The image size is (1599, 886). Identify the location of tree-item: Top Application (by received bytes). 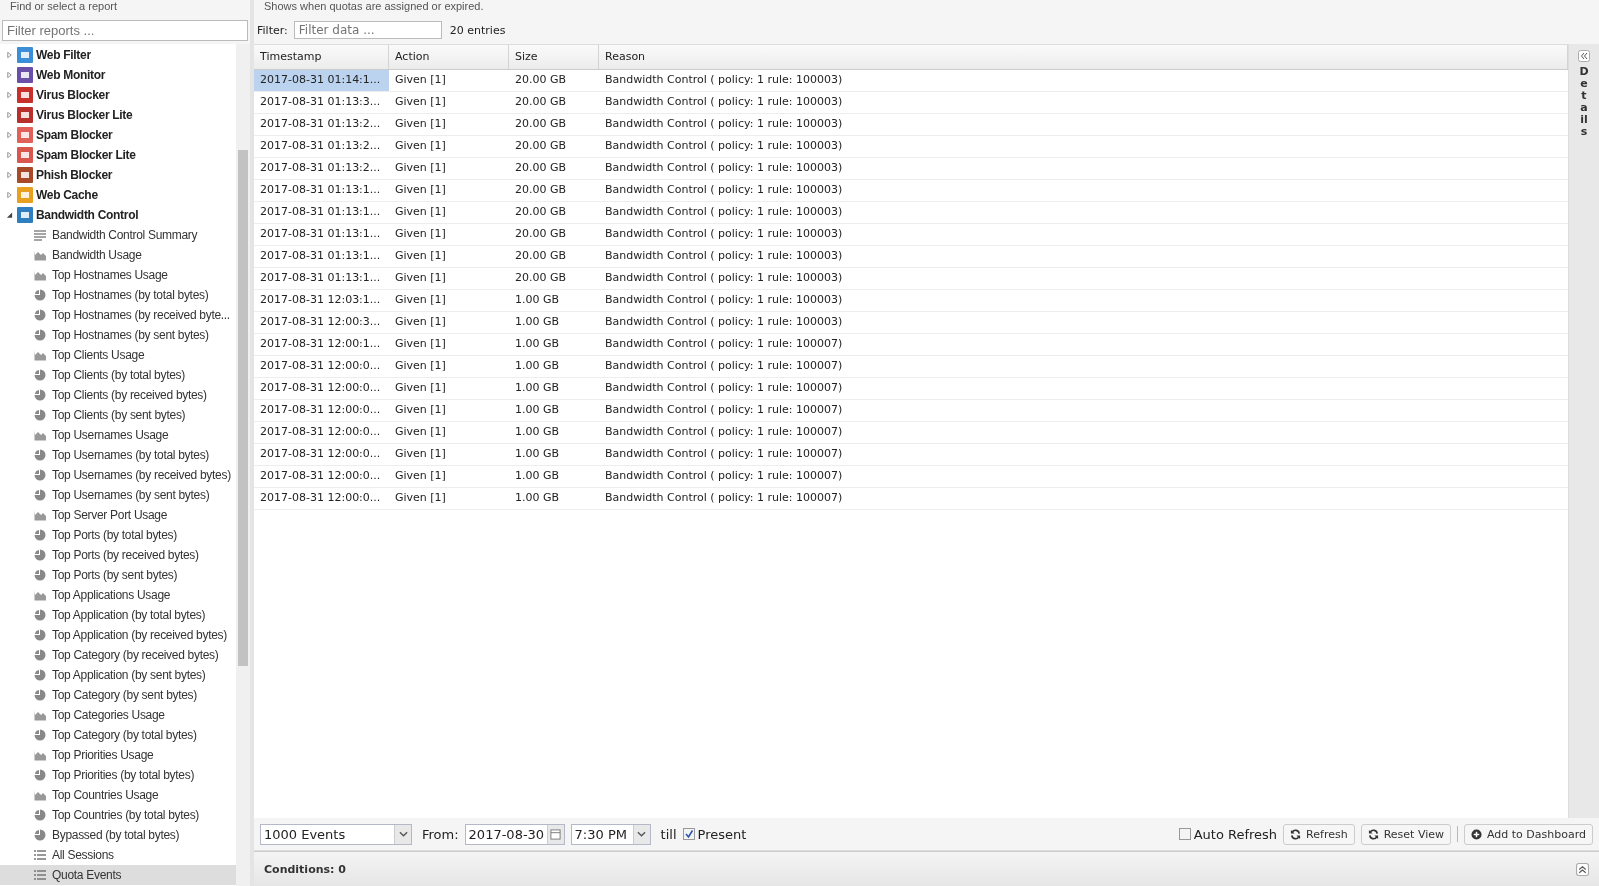
(118, 635).